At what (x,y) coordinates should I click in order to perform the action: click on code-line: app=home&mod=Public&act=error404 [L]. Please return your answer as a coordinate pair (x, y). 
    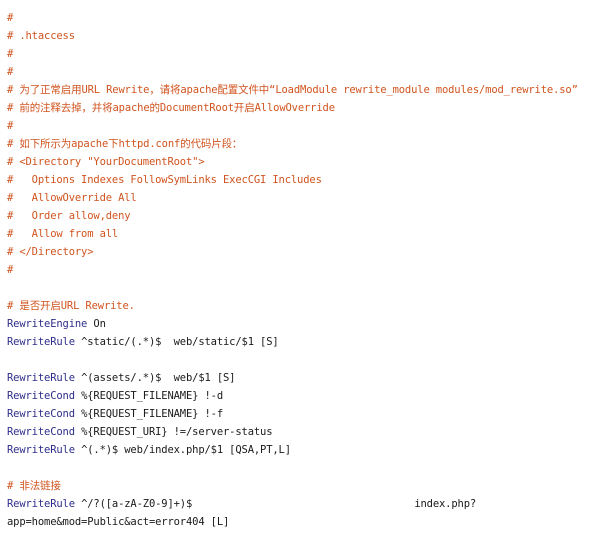
    Looking at the image, I should click on (301, 522).